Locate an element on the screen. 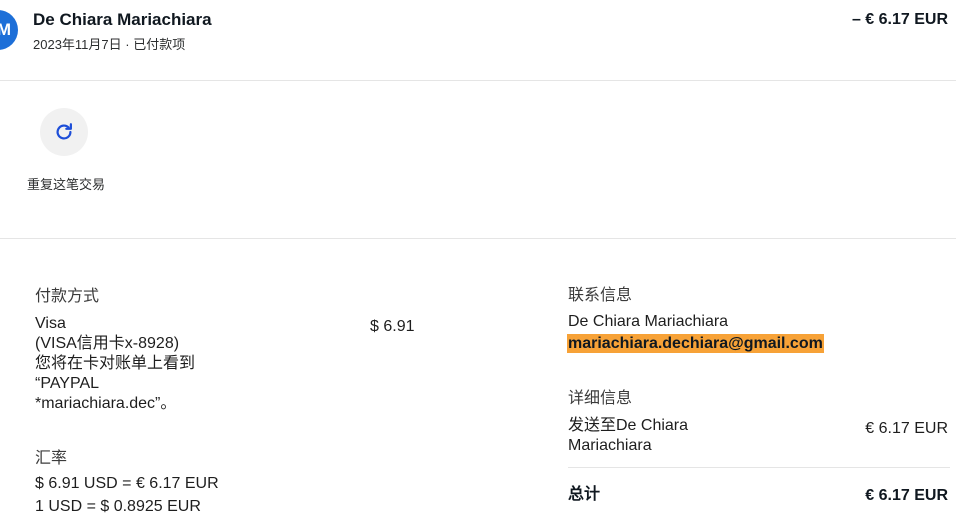  contact-info-title: 联系信息 is located at coordinates (600, 295).